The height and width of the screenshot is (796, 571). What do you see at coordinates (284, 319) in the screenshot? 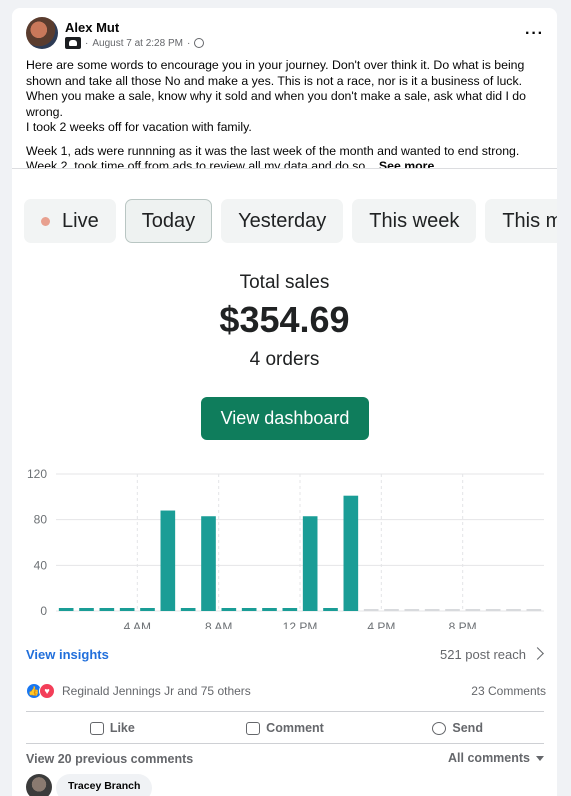
I see `total-sales-value: $354.69` at bounding box center [284, 319].